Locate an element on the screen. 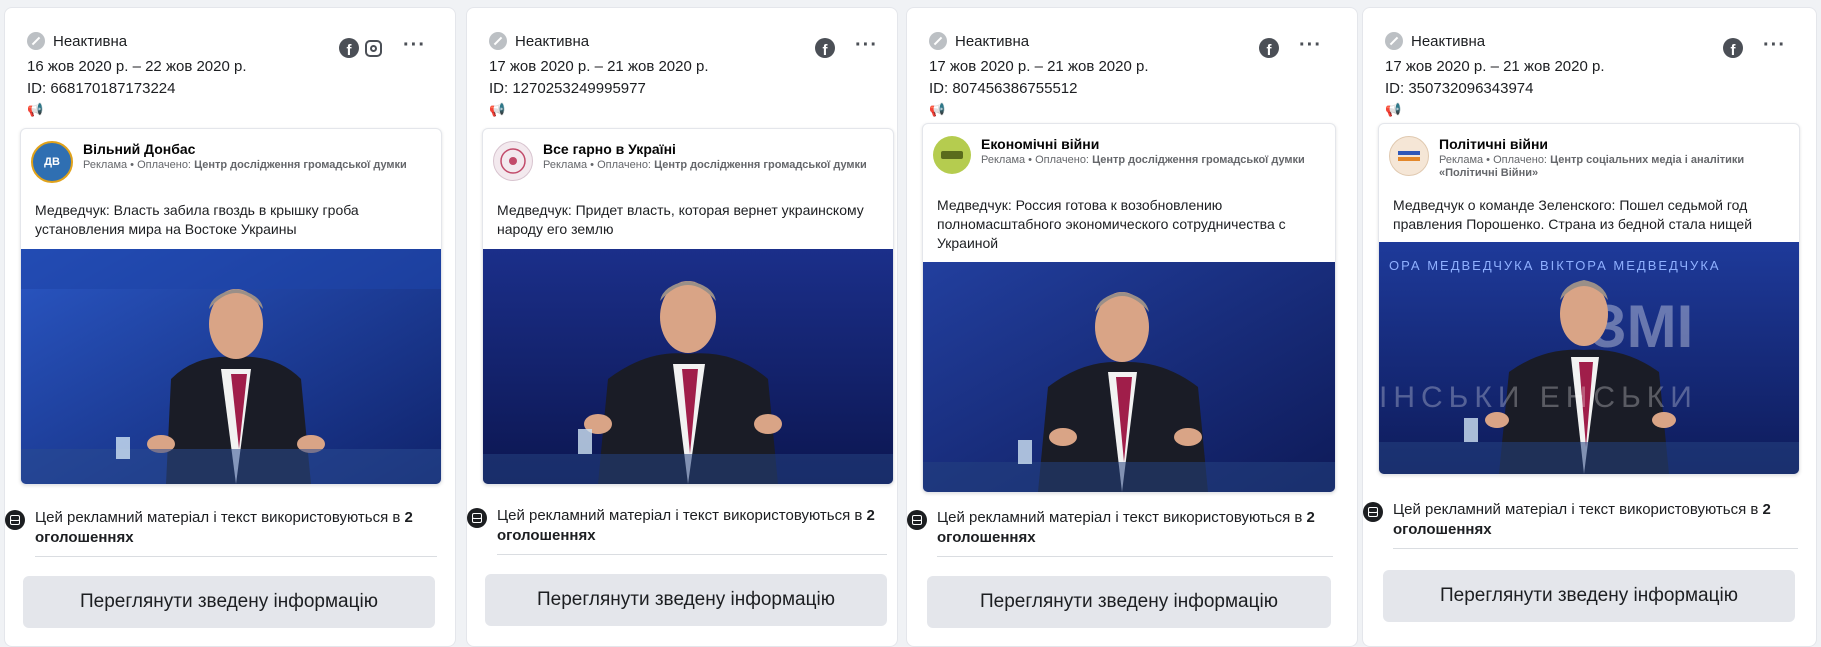 The width and height of the screenshot is (1821, 647). background-text: ІНСЬКИ ЕНСЬКИ is located at coordinates (1538, 397).